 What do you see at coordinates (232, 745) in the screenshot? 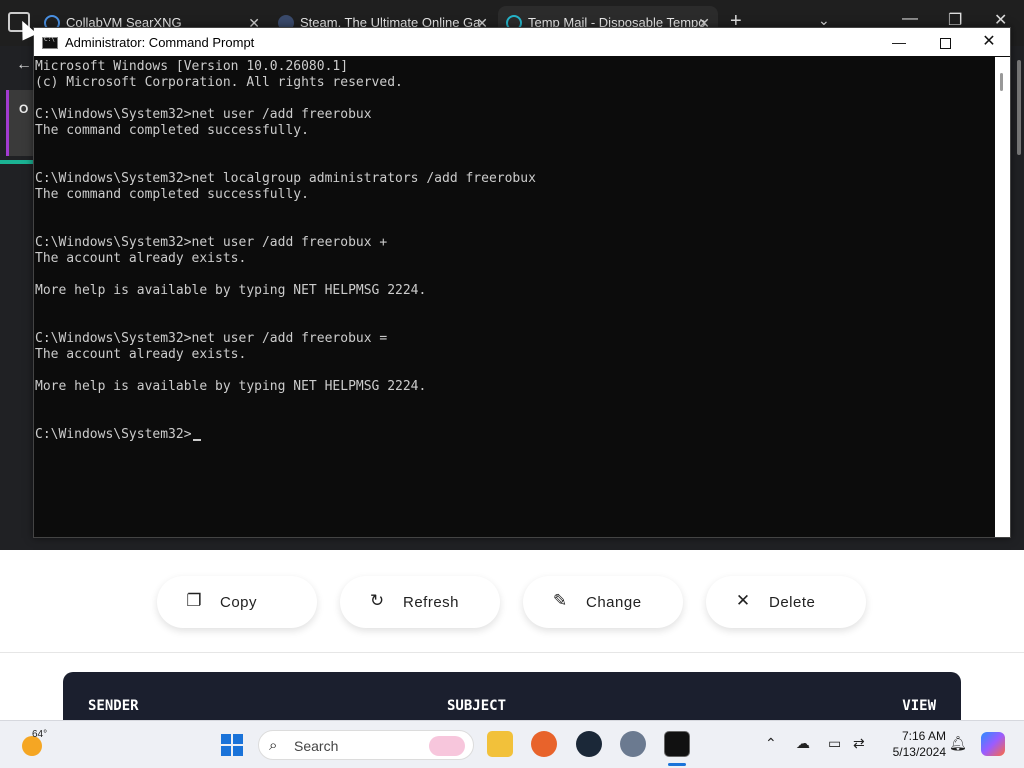
I see `start-button-icon` at bounding box center [232, 745].